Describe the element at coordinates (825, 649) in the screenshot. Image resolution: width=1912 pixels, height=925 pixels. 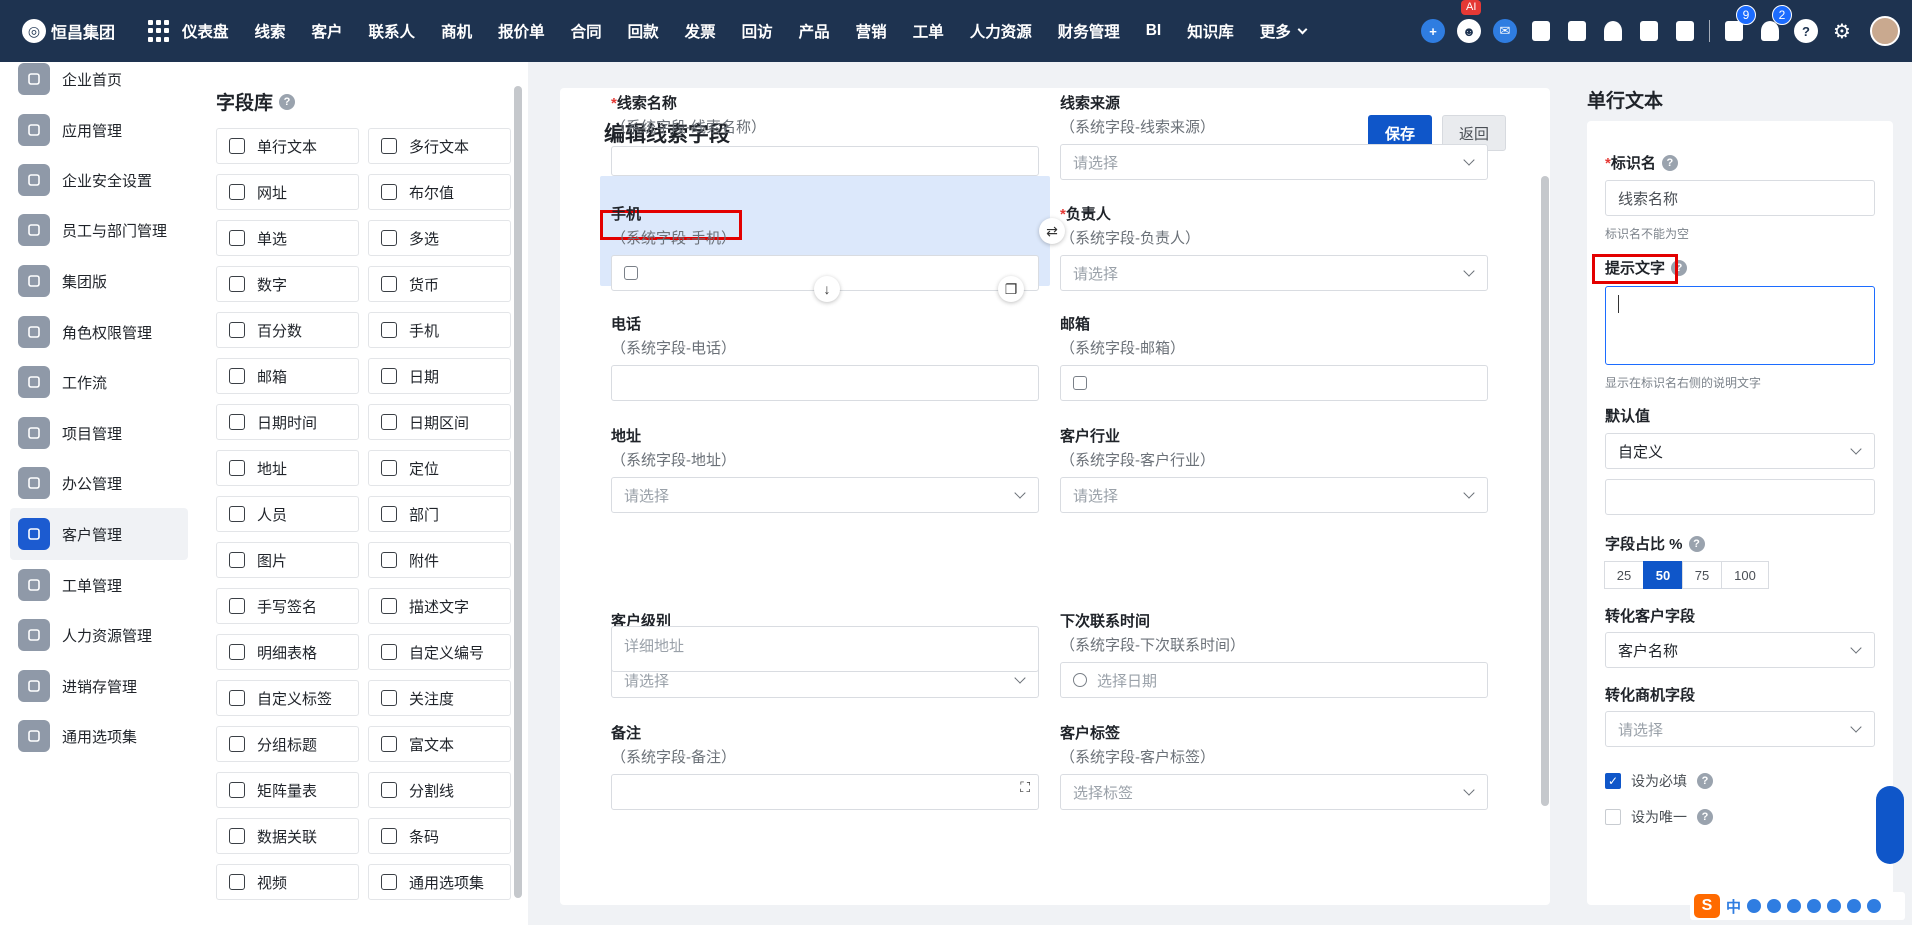
I see `address-detail-input: 详细地址` at that location.